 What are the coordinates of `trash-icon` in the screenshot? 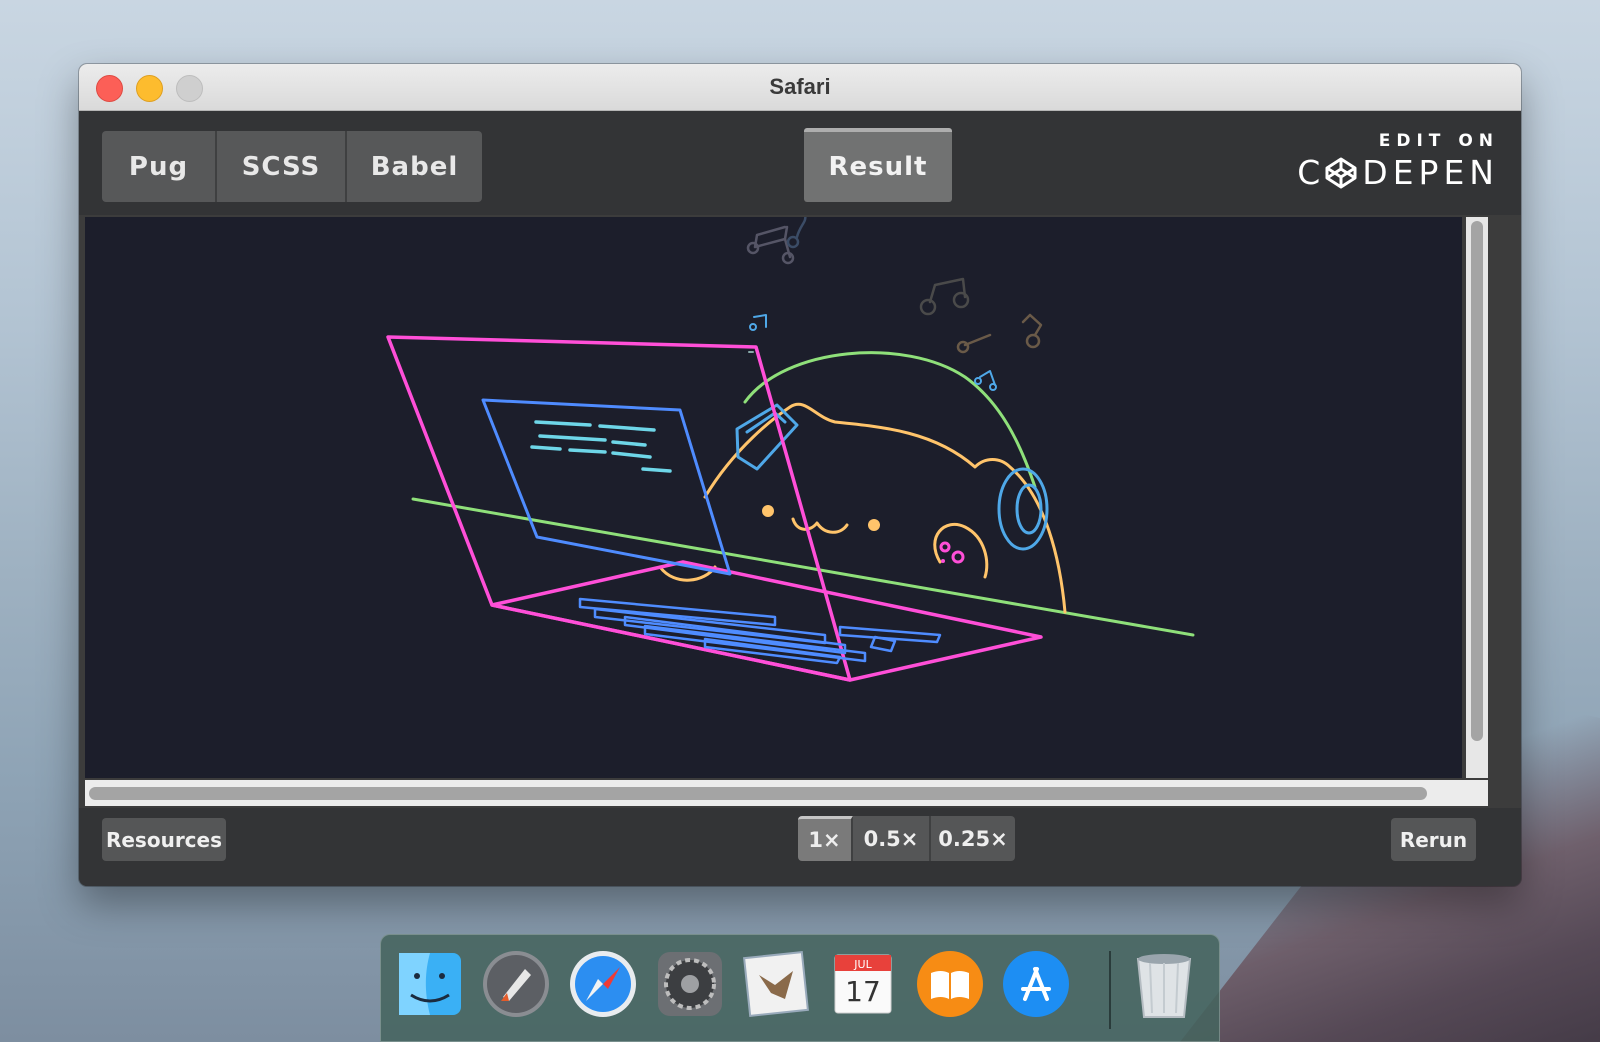 It's located at (1164, 984).